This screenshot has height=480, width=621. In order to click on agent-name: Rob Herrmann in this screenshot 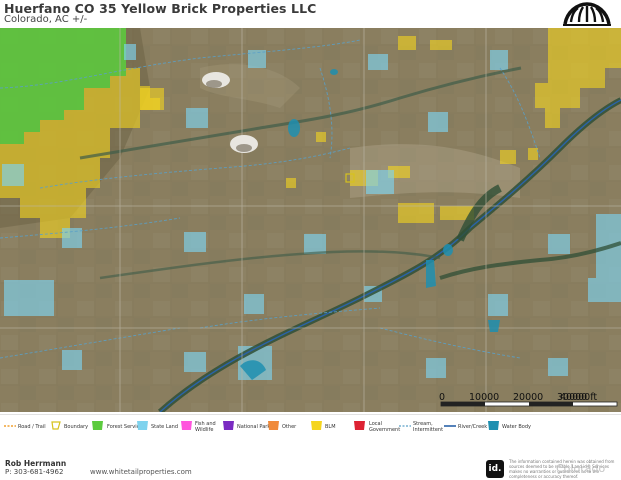, I will do `click(36, 463)`.